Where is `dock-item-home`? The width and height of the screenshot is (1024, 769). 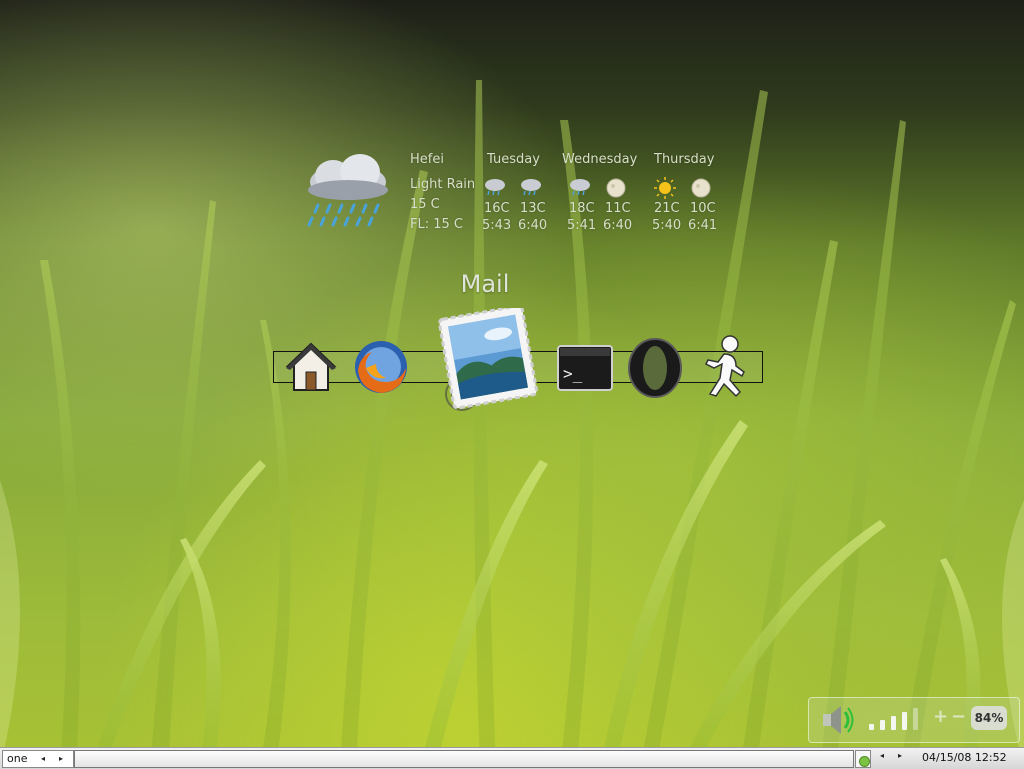 dock-item-home is located at coordinates (311, 367).